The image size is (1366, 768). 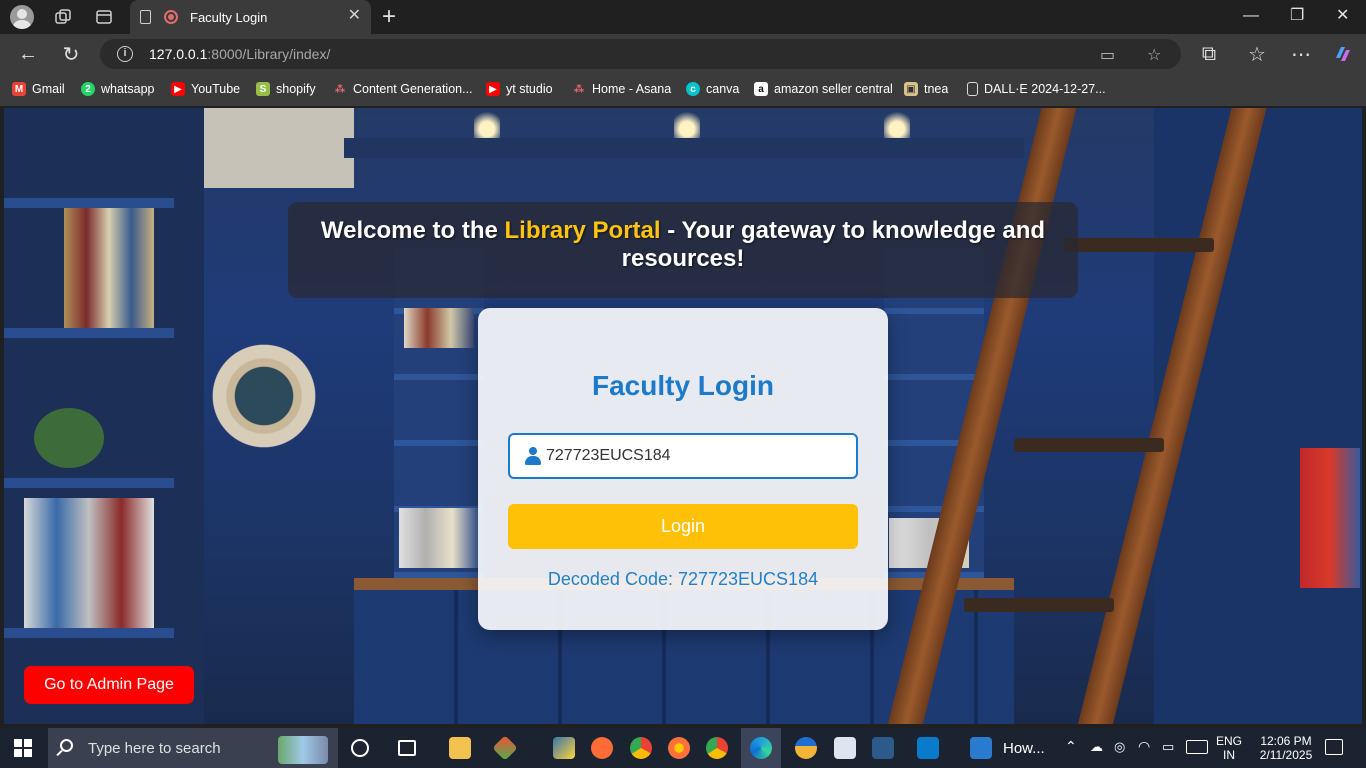 I want to click on restore-button: ❐, so click(x=1297, y=16).